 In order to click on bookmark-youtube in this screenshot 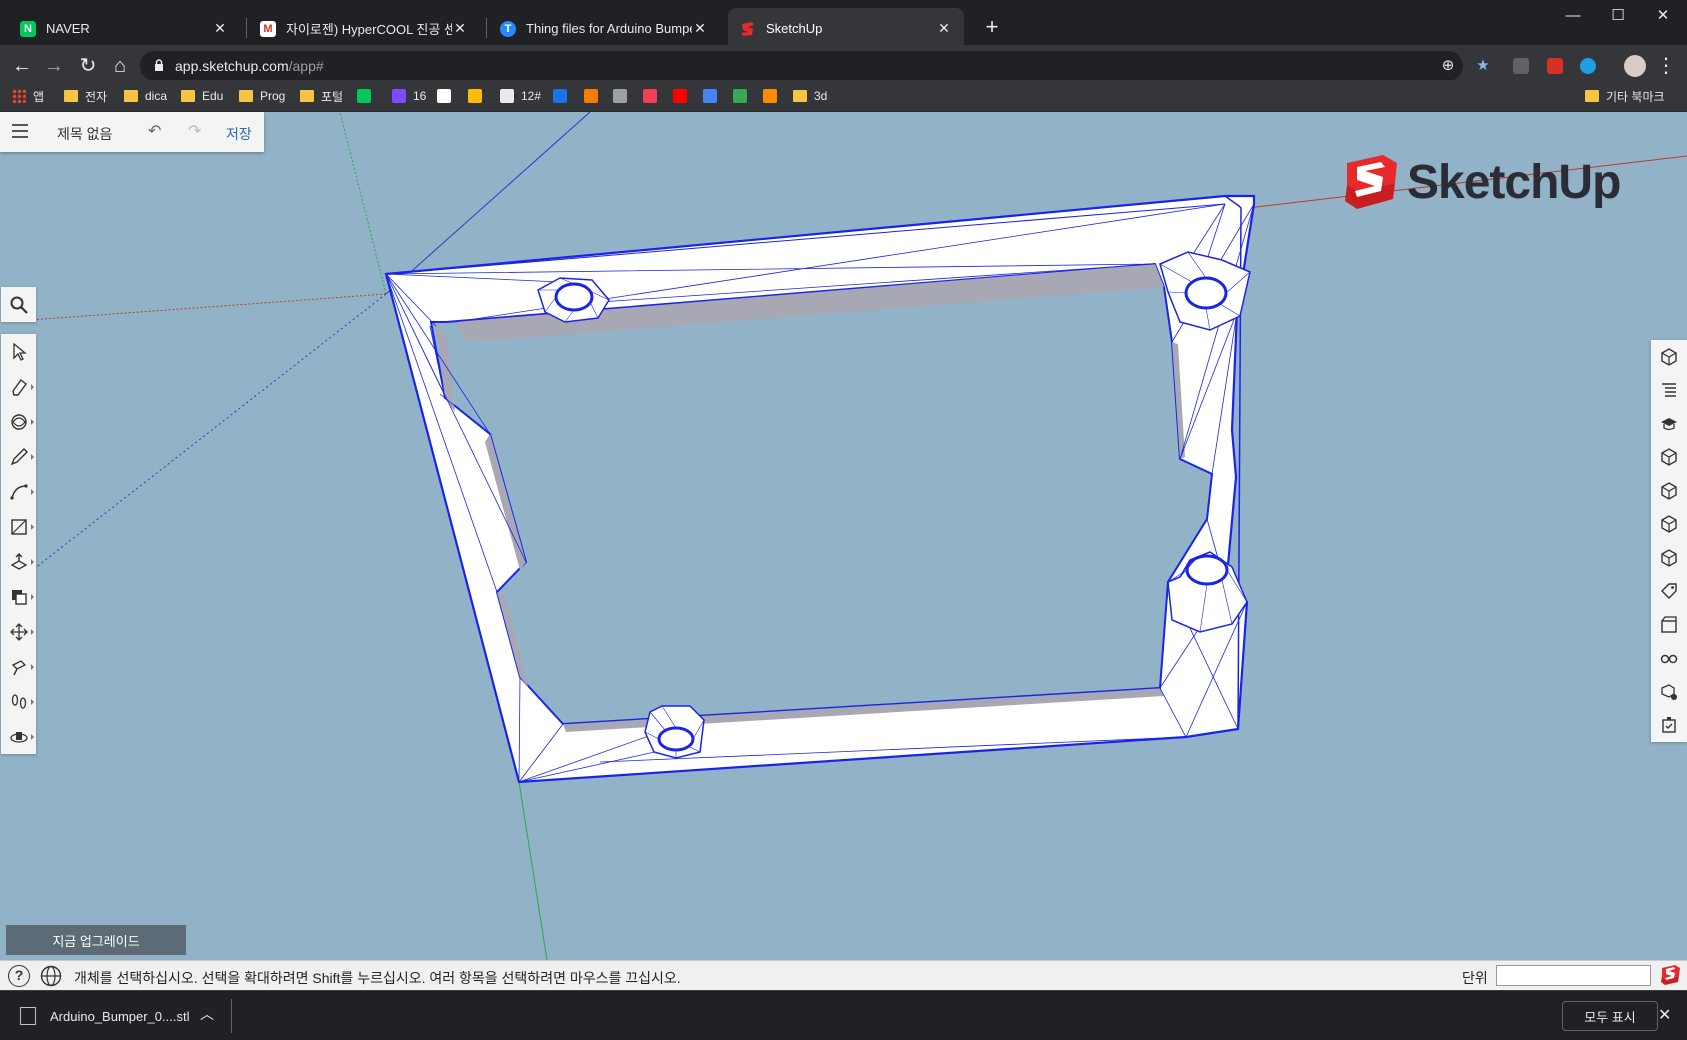, I will do `click(683, 96)`.